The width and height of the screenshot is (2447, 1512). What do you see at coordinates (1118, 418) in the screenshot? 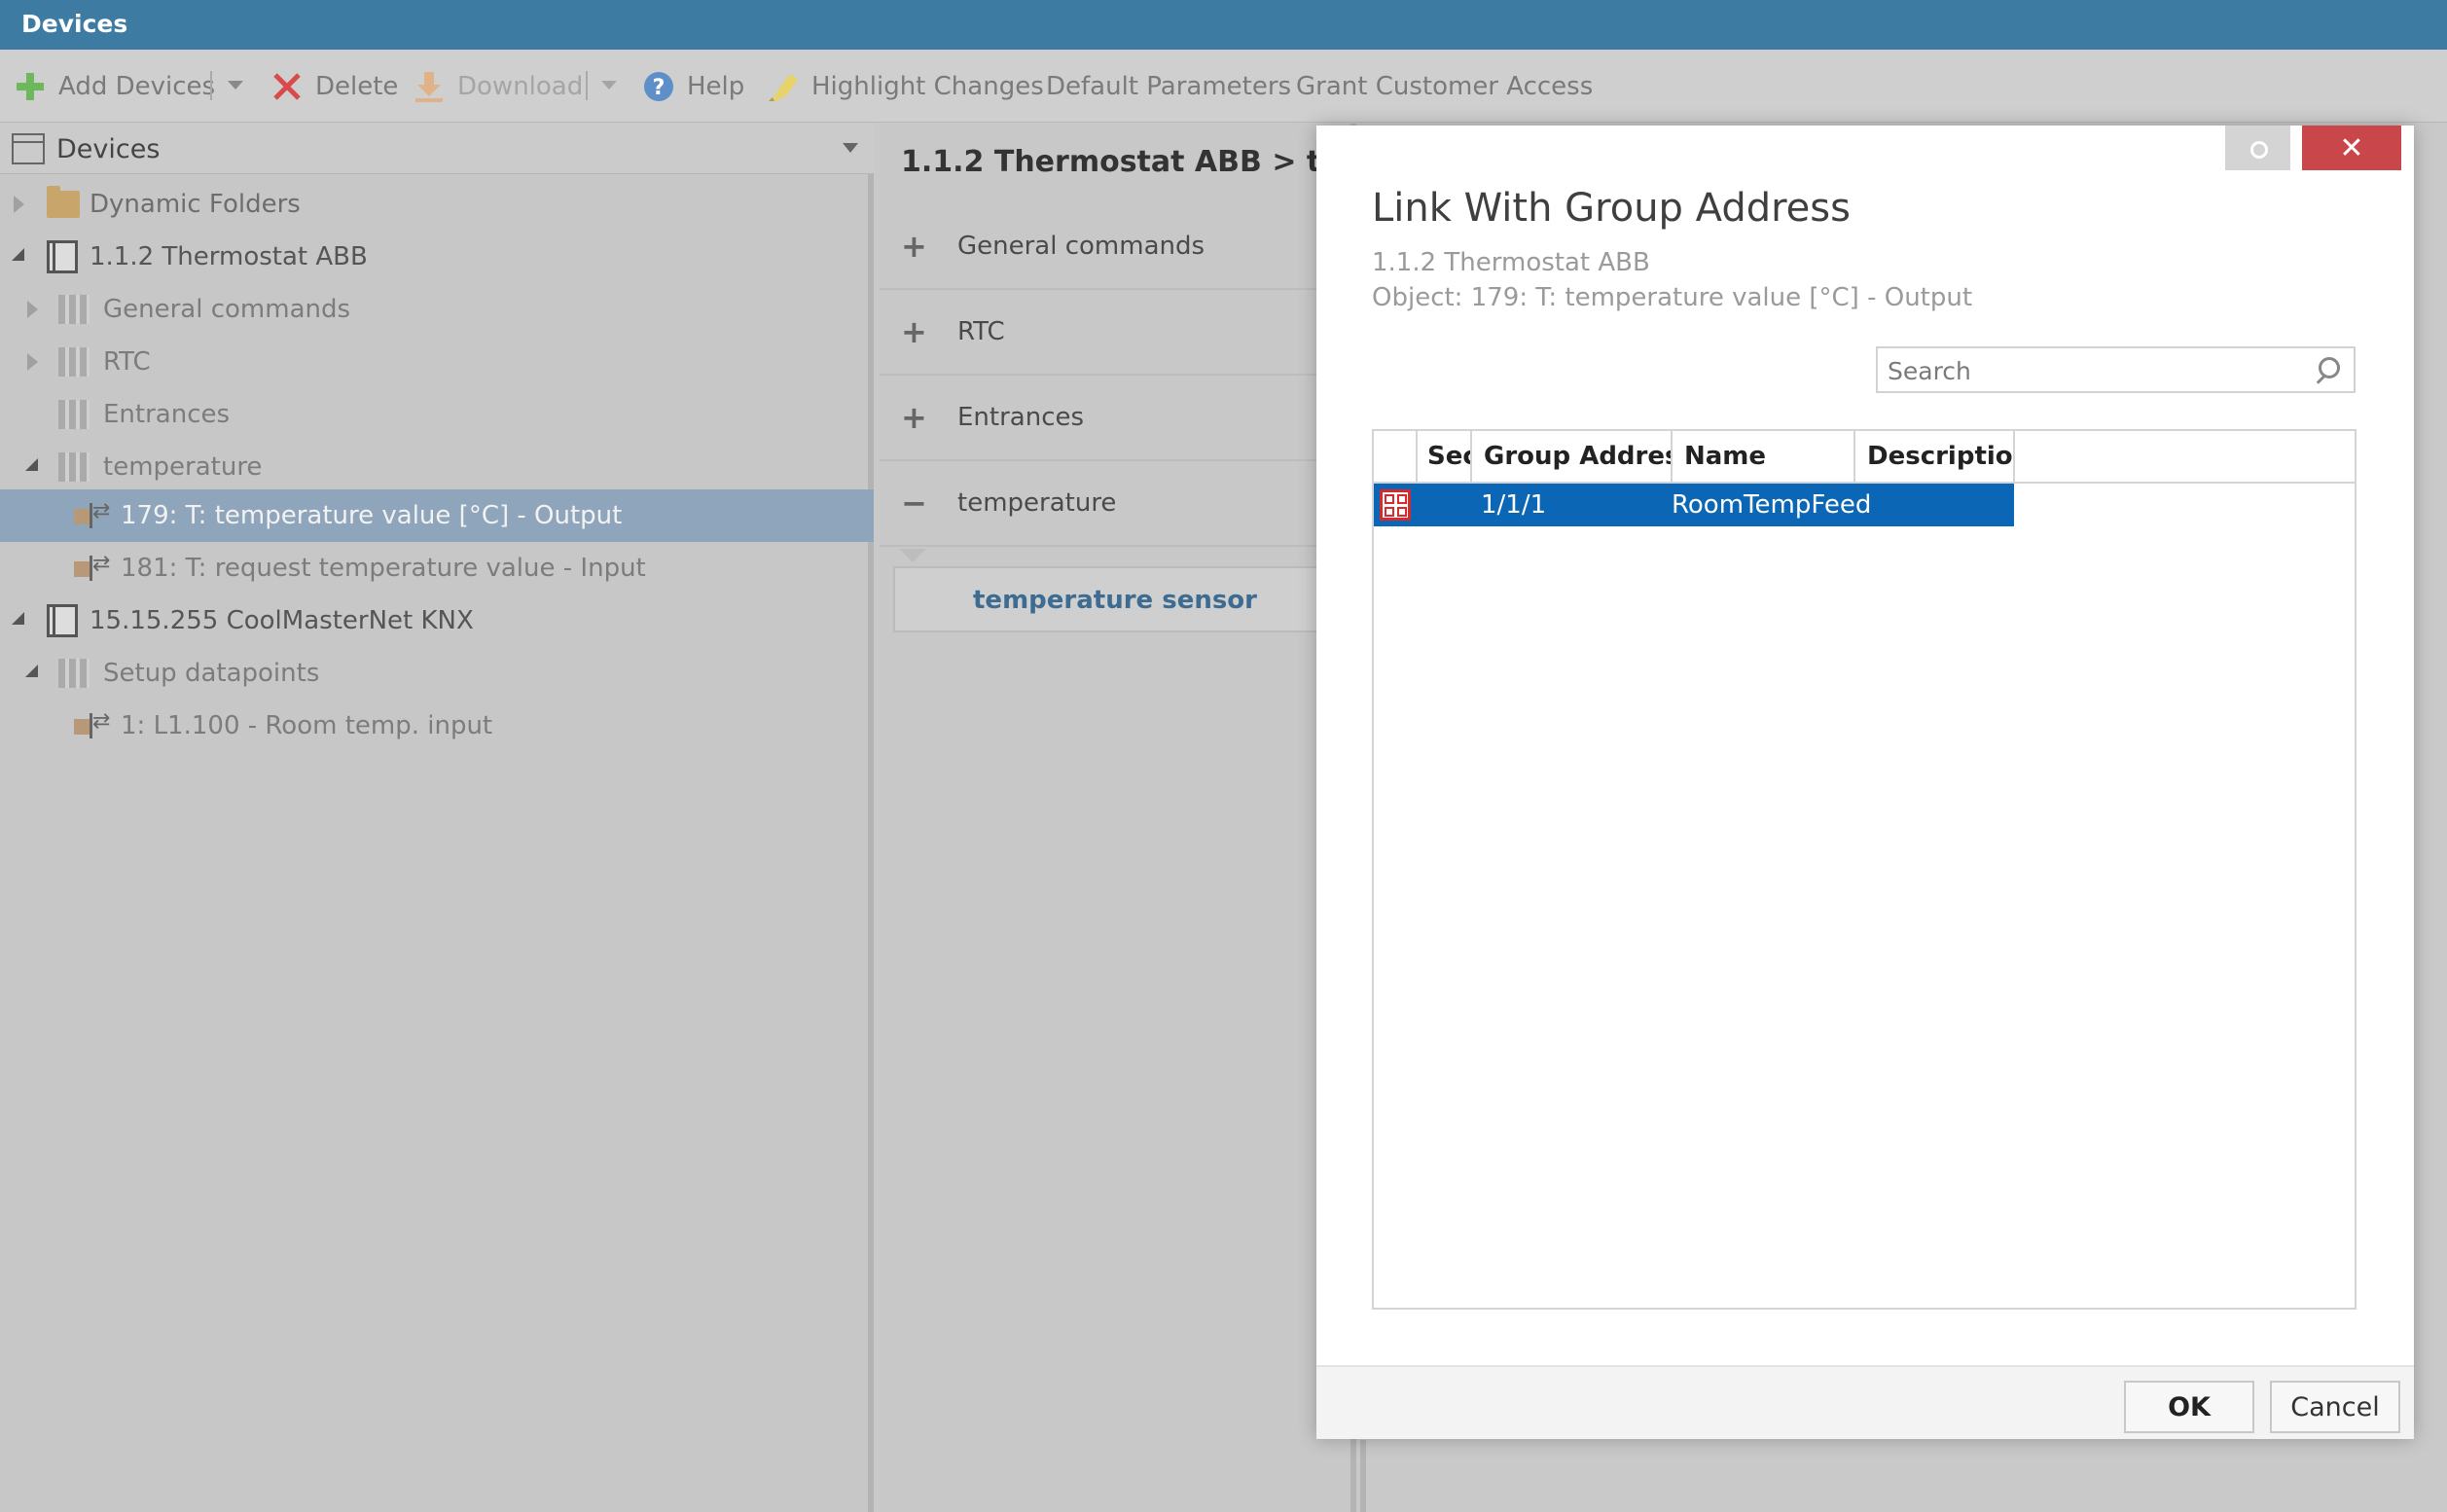
I see `section-entrances: + Entrances` at bounding box center [1118, 418].